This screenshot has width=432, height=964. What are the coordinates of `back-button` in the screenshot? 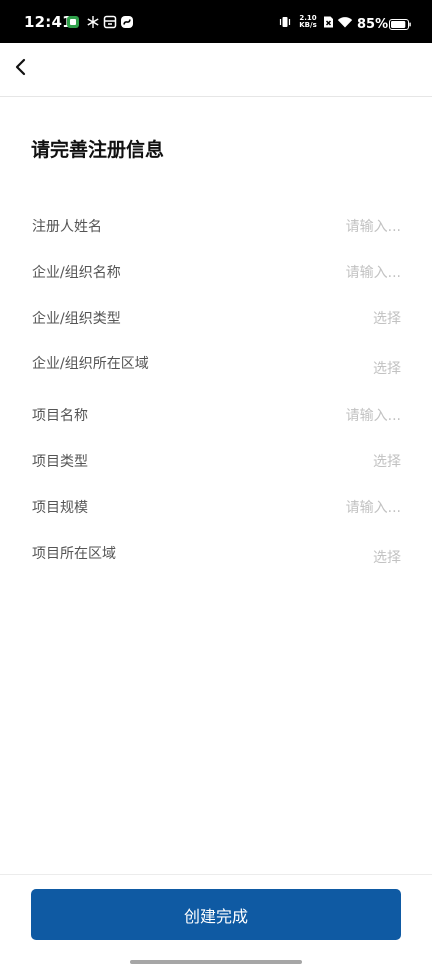 It's located at (21, 67).